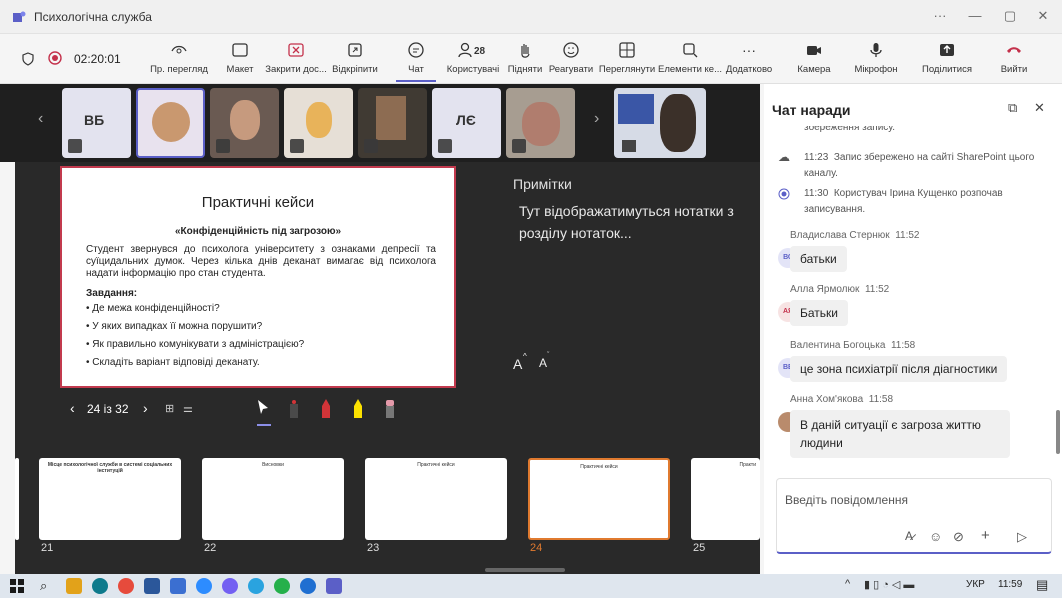 This screenshot has height=598, width=1062. Describe the element at coordinates (126, 586) in the screenshot. I see `chrome-icon` at that location.